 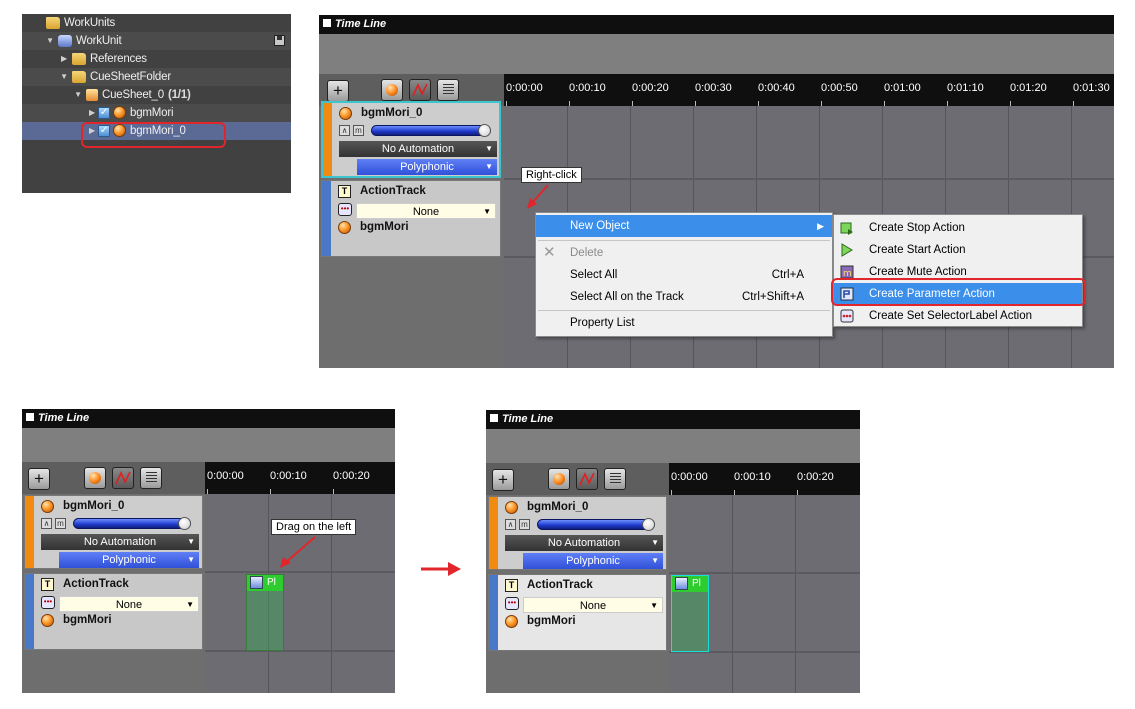 What do you see at coordinates (279, 40) in the screenshot?
I see `save-icon` at bounding box center [279, 40].